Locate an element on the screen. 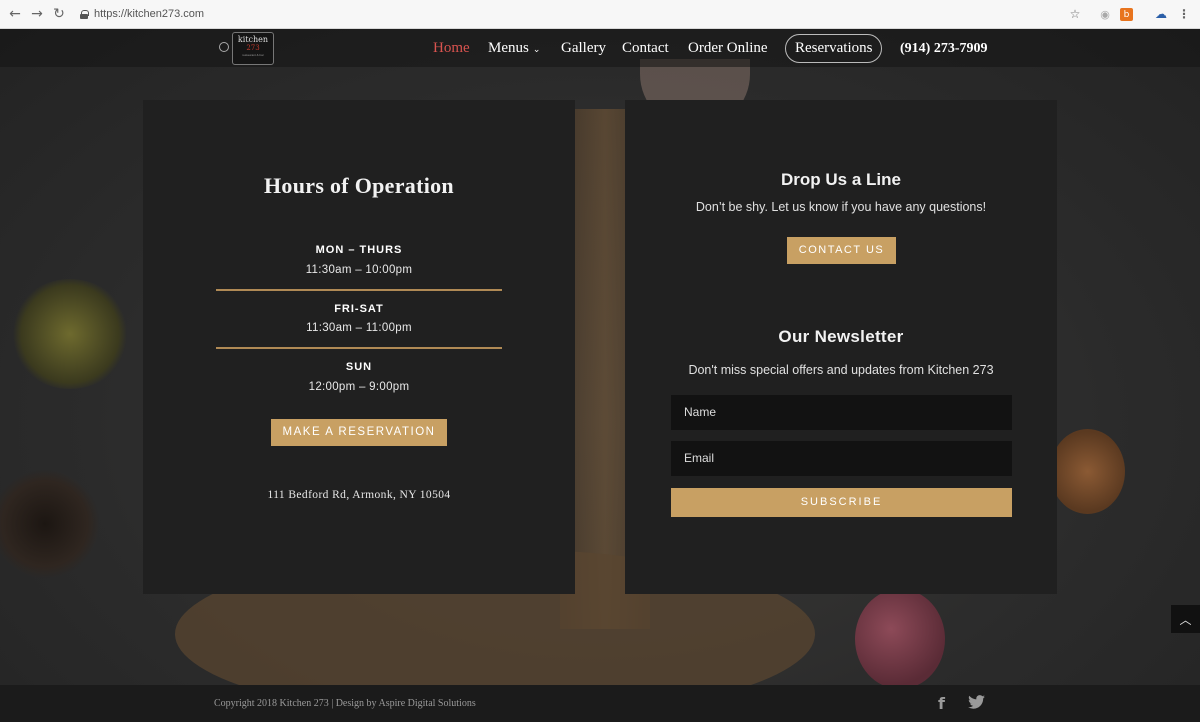 The height and width of the screenshot is (722, 1200). drop-us-title: Drop Us a Line is located at coordinates (841, 179).